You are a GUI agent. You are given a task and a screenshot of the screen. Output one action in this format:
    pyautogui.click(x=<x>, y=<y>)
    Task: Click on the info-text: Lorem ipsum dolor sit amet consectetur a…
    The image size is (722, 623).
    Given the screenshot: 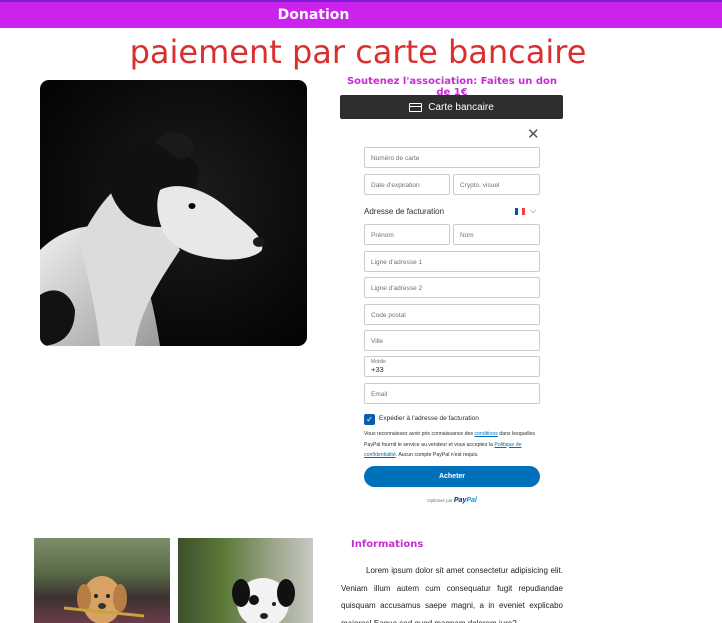 What is the action you would take?
    pyautogui.click(x=452, y=594)
    